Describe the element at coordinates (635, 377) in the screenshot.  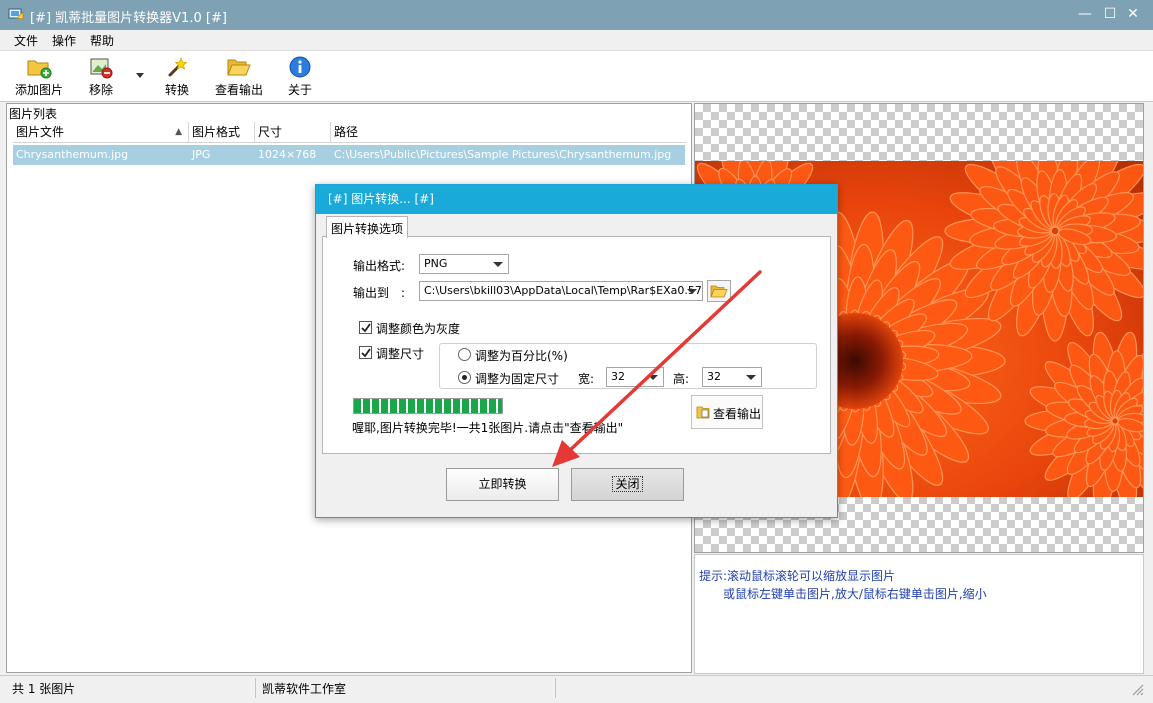
I see `width-select: 32` at that location.